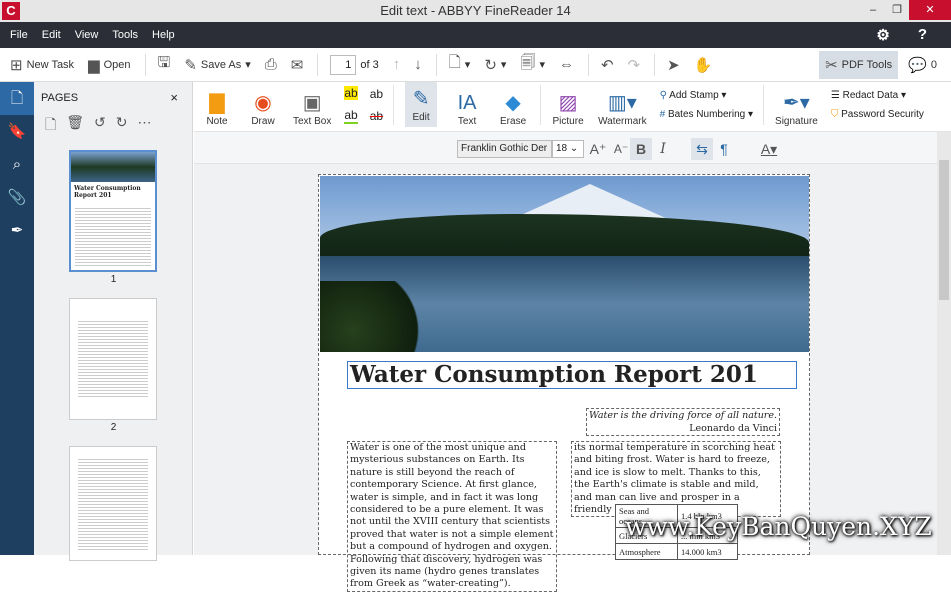 The image size is (951, 592). What do you see at coordinates (867, 64) in the screenshot?
I see `pdf-tools-label: PDF Tools` at bounding box center [867, 64].